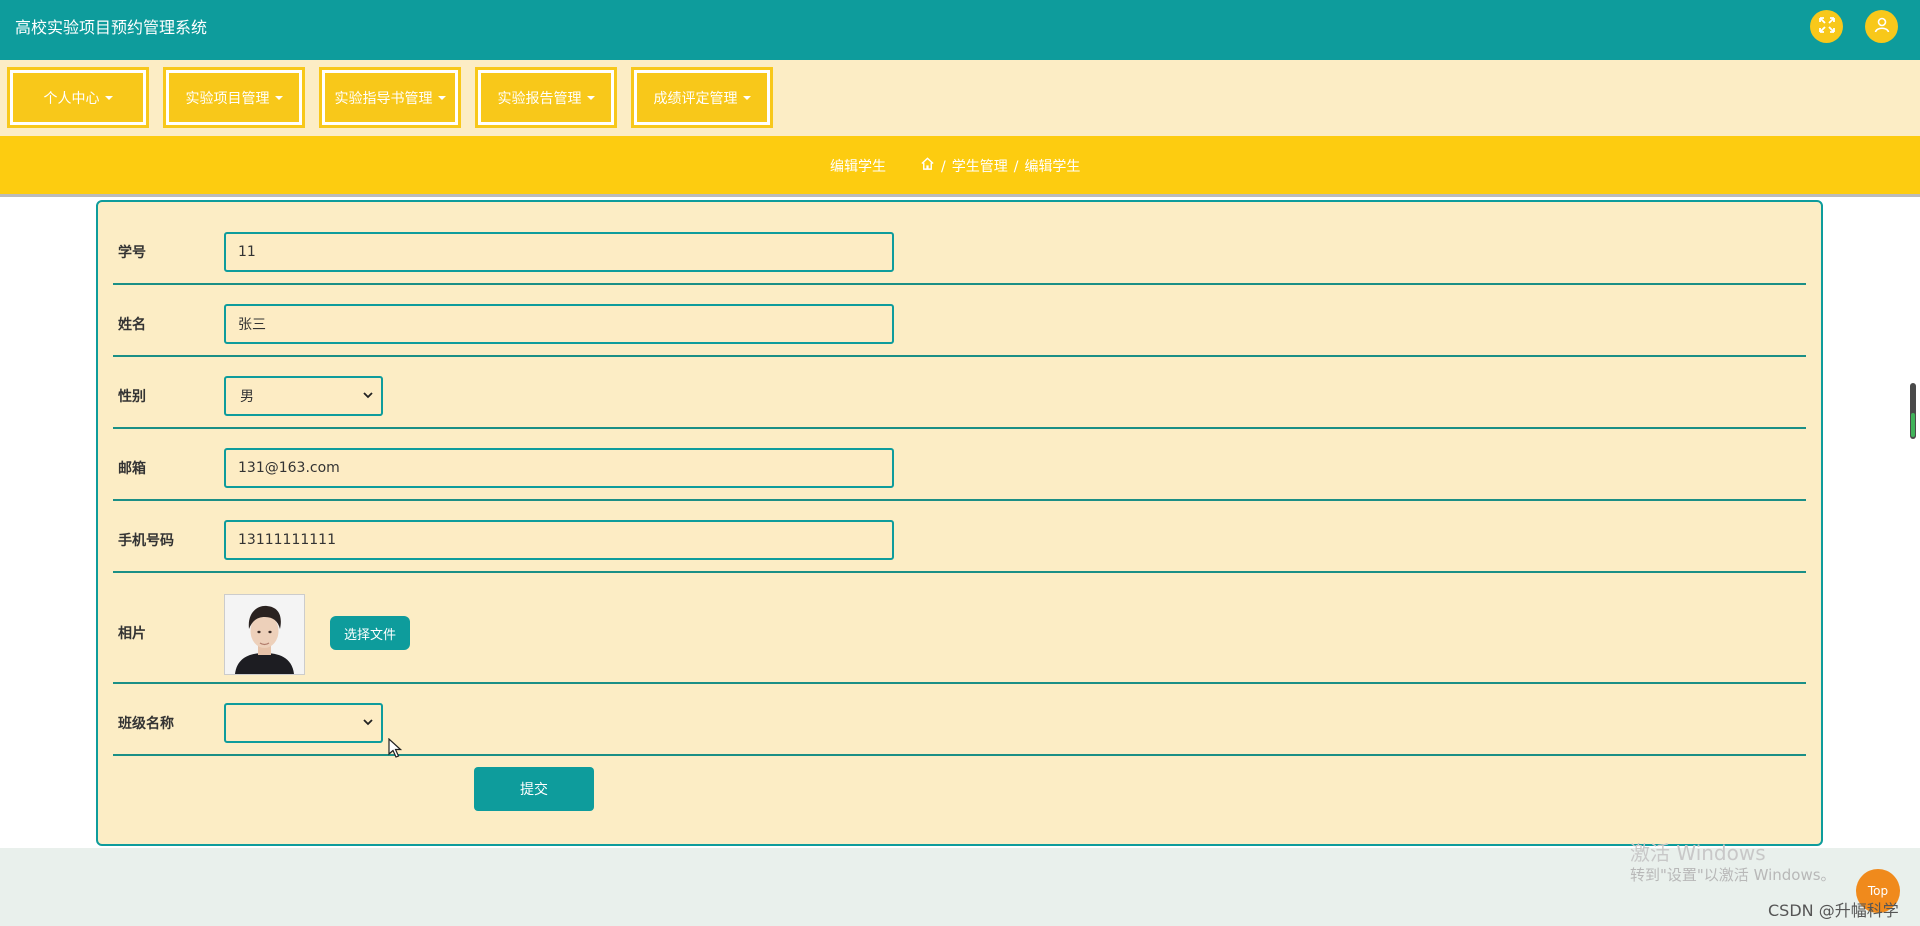 This screenshot has height=926, width=1920. Describe the element at coordinates (959, 720) in the screenshot. I see `form-row-class-name: 班级名称` at that location.